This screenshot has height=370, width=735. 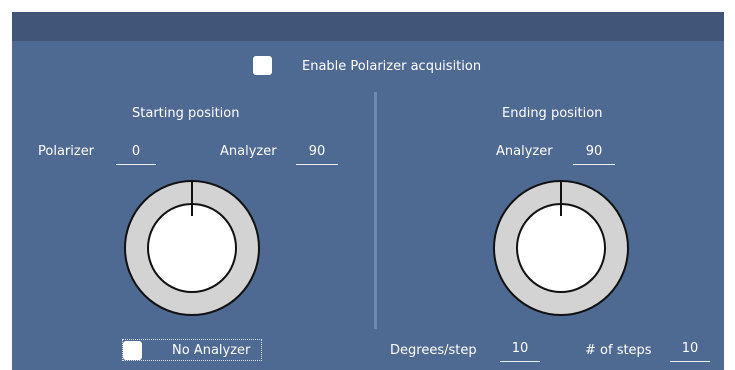 I want to click on ending-position-title: Ending position, so click(x=552, y=113).